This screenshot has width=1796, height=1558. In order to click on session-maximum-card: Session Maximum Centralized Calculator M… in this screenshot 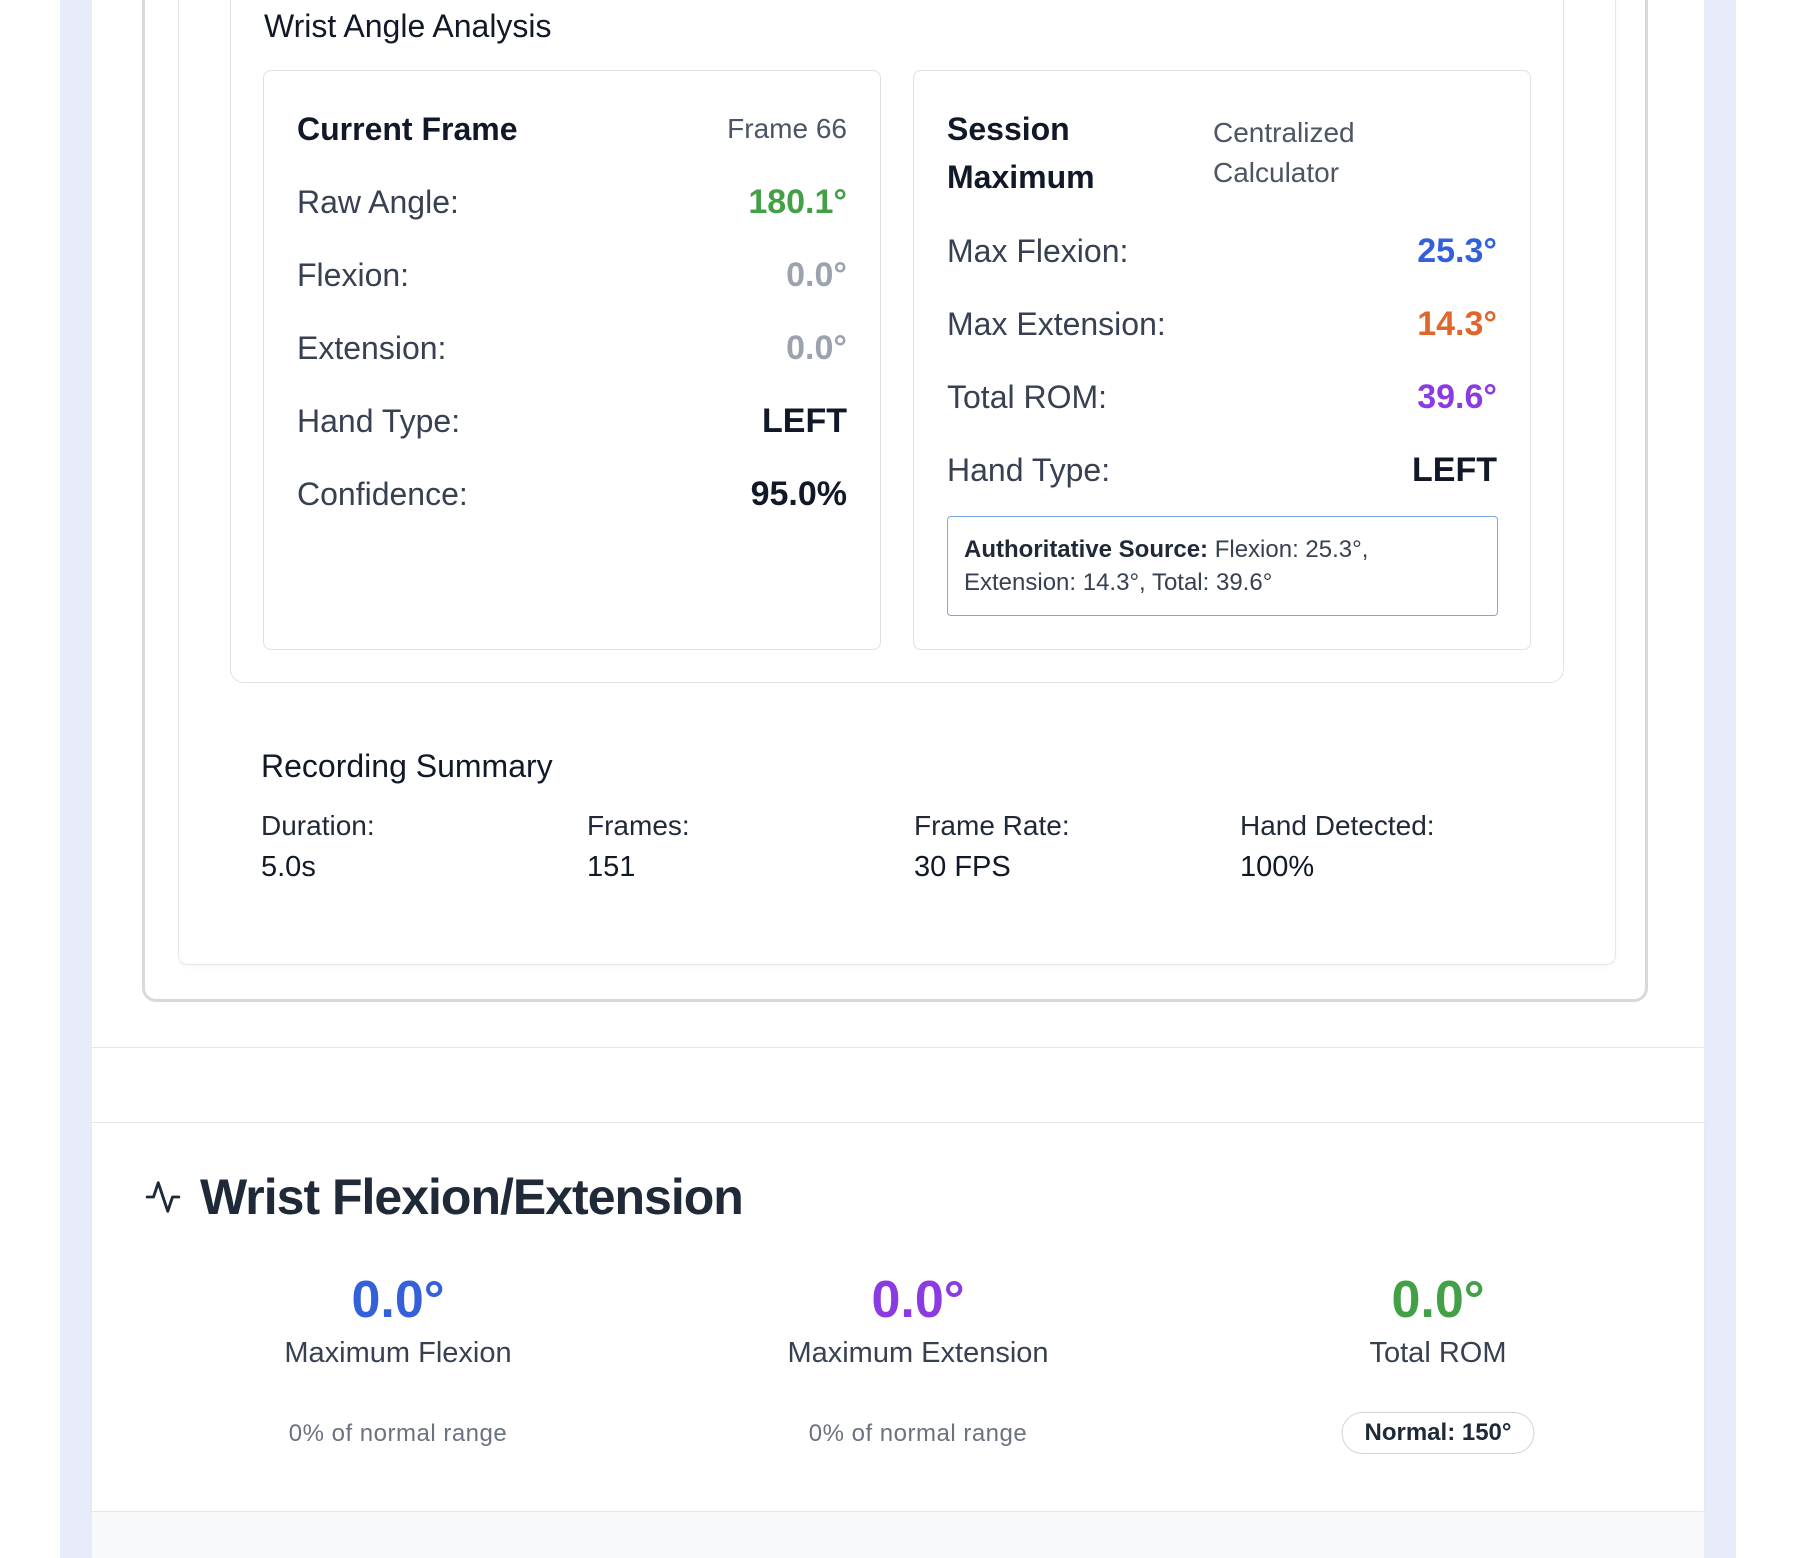, I will do `click(1222, 360)`.